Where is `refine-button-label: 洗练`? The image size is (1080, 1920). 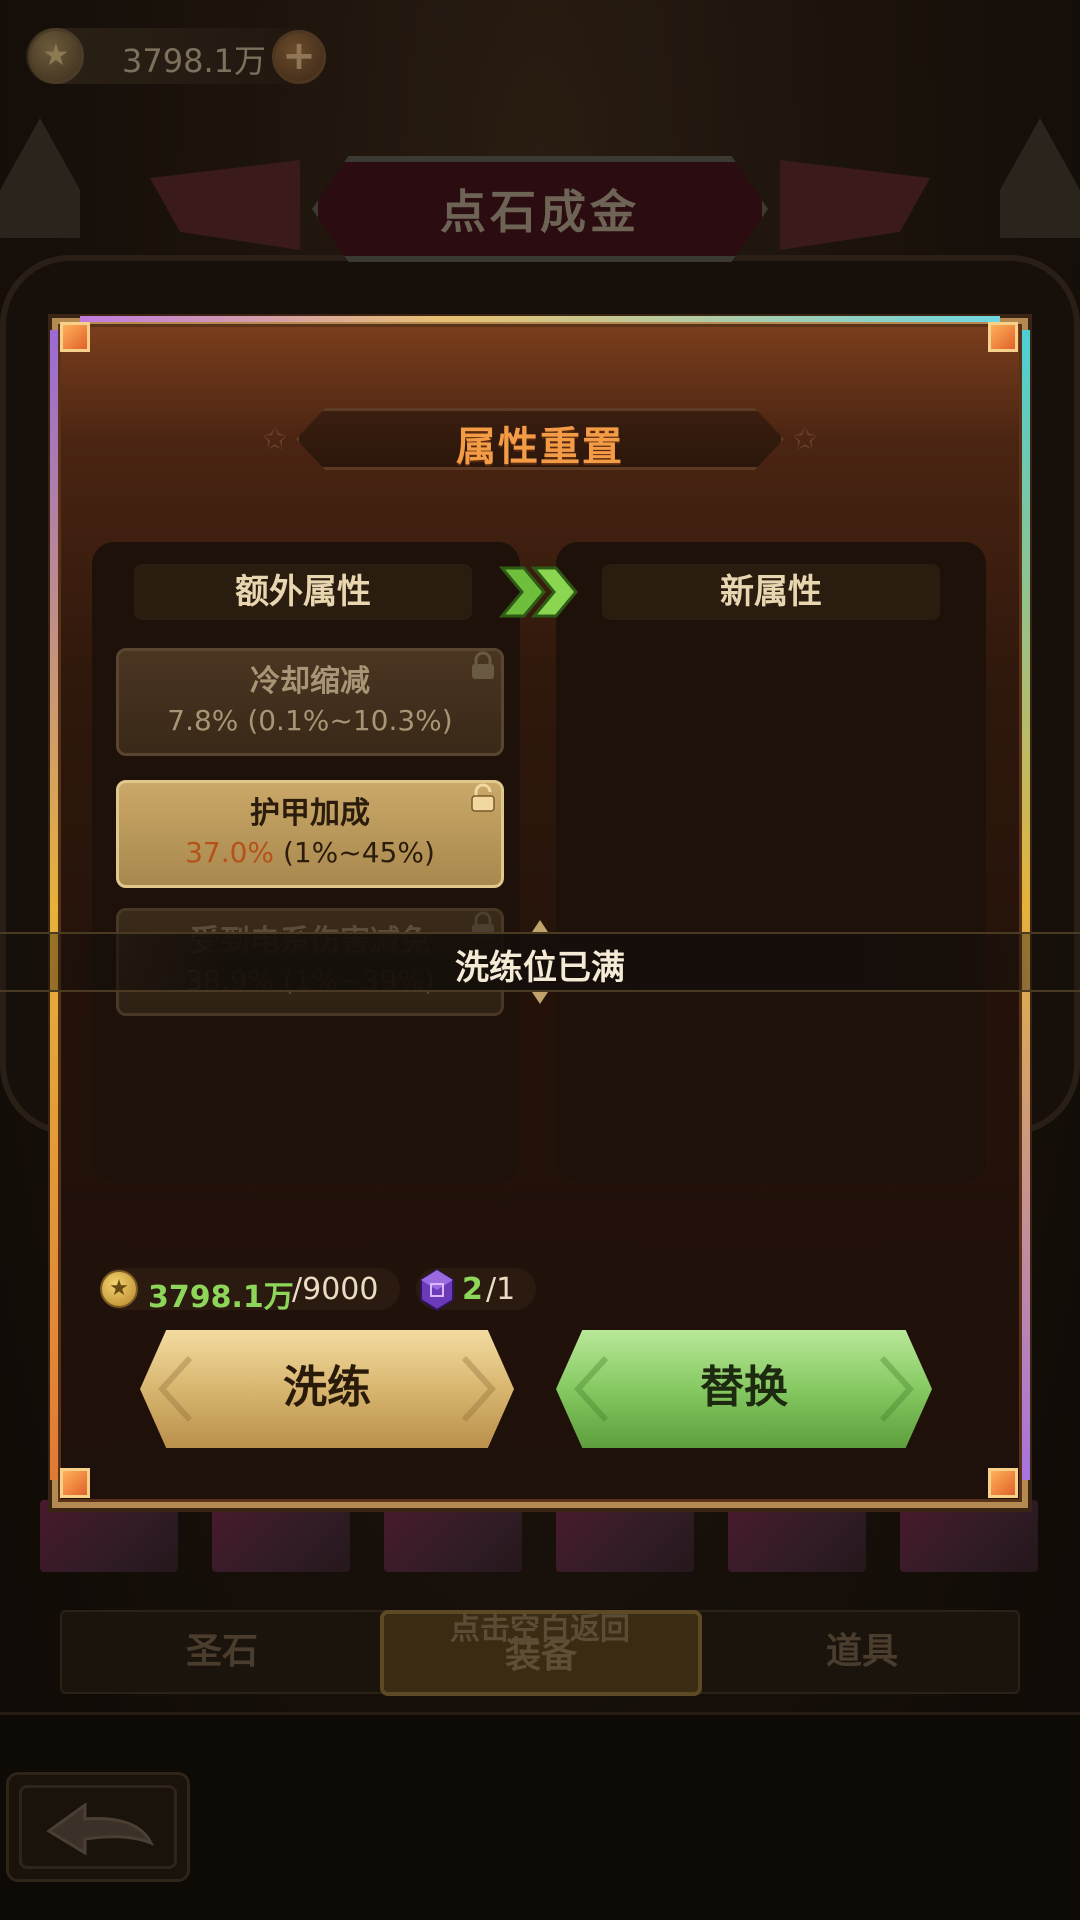
refine-button-label: 洗练 is located at coordinates (327, 1387).